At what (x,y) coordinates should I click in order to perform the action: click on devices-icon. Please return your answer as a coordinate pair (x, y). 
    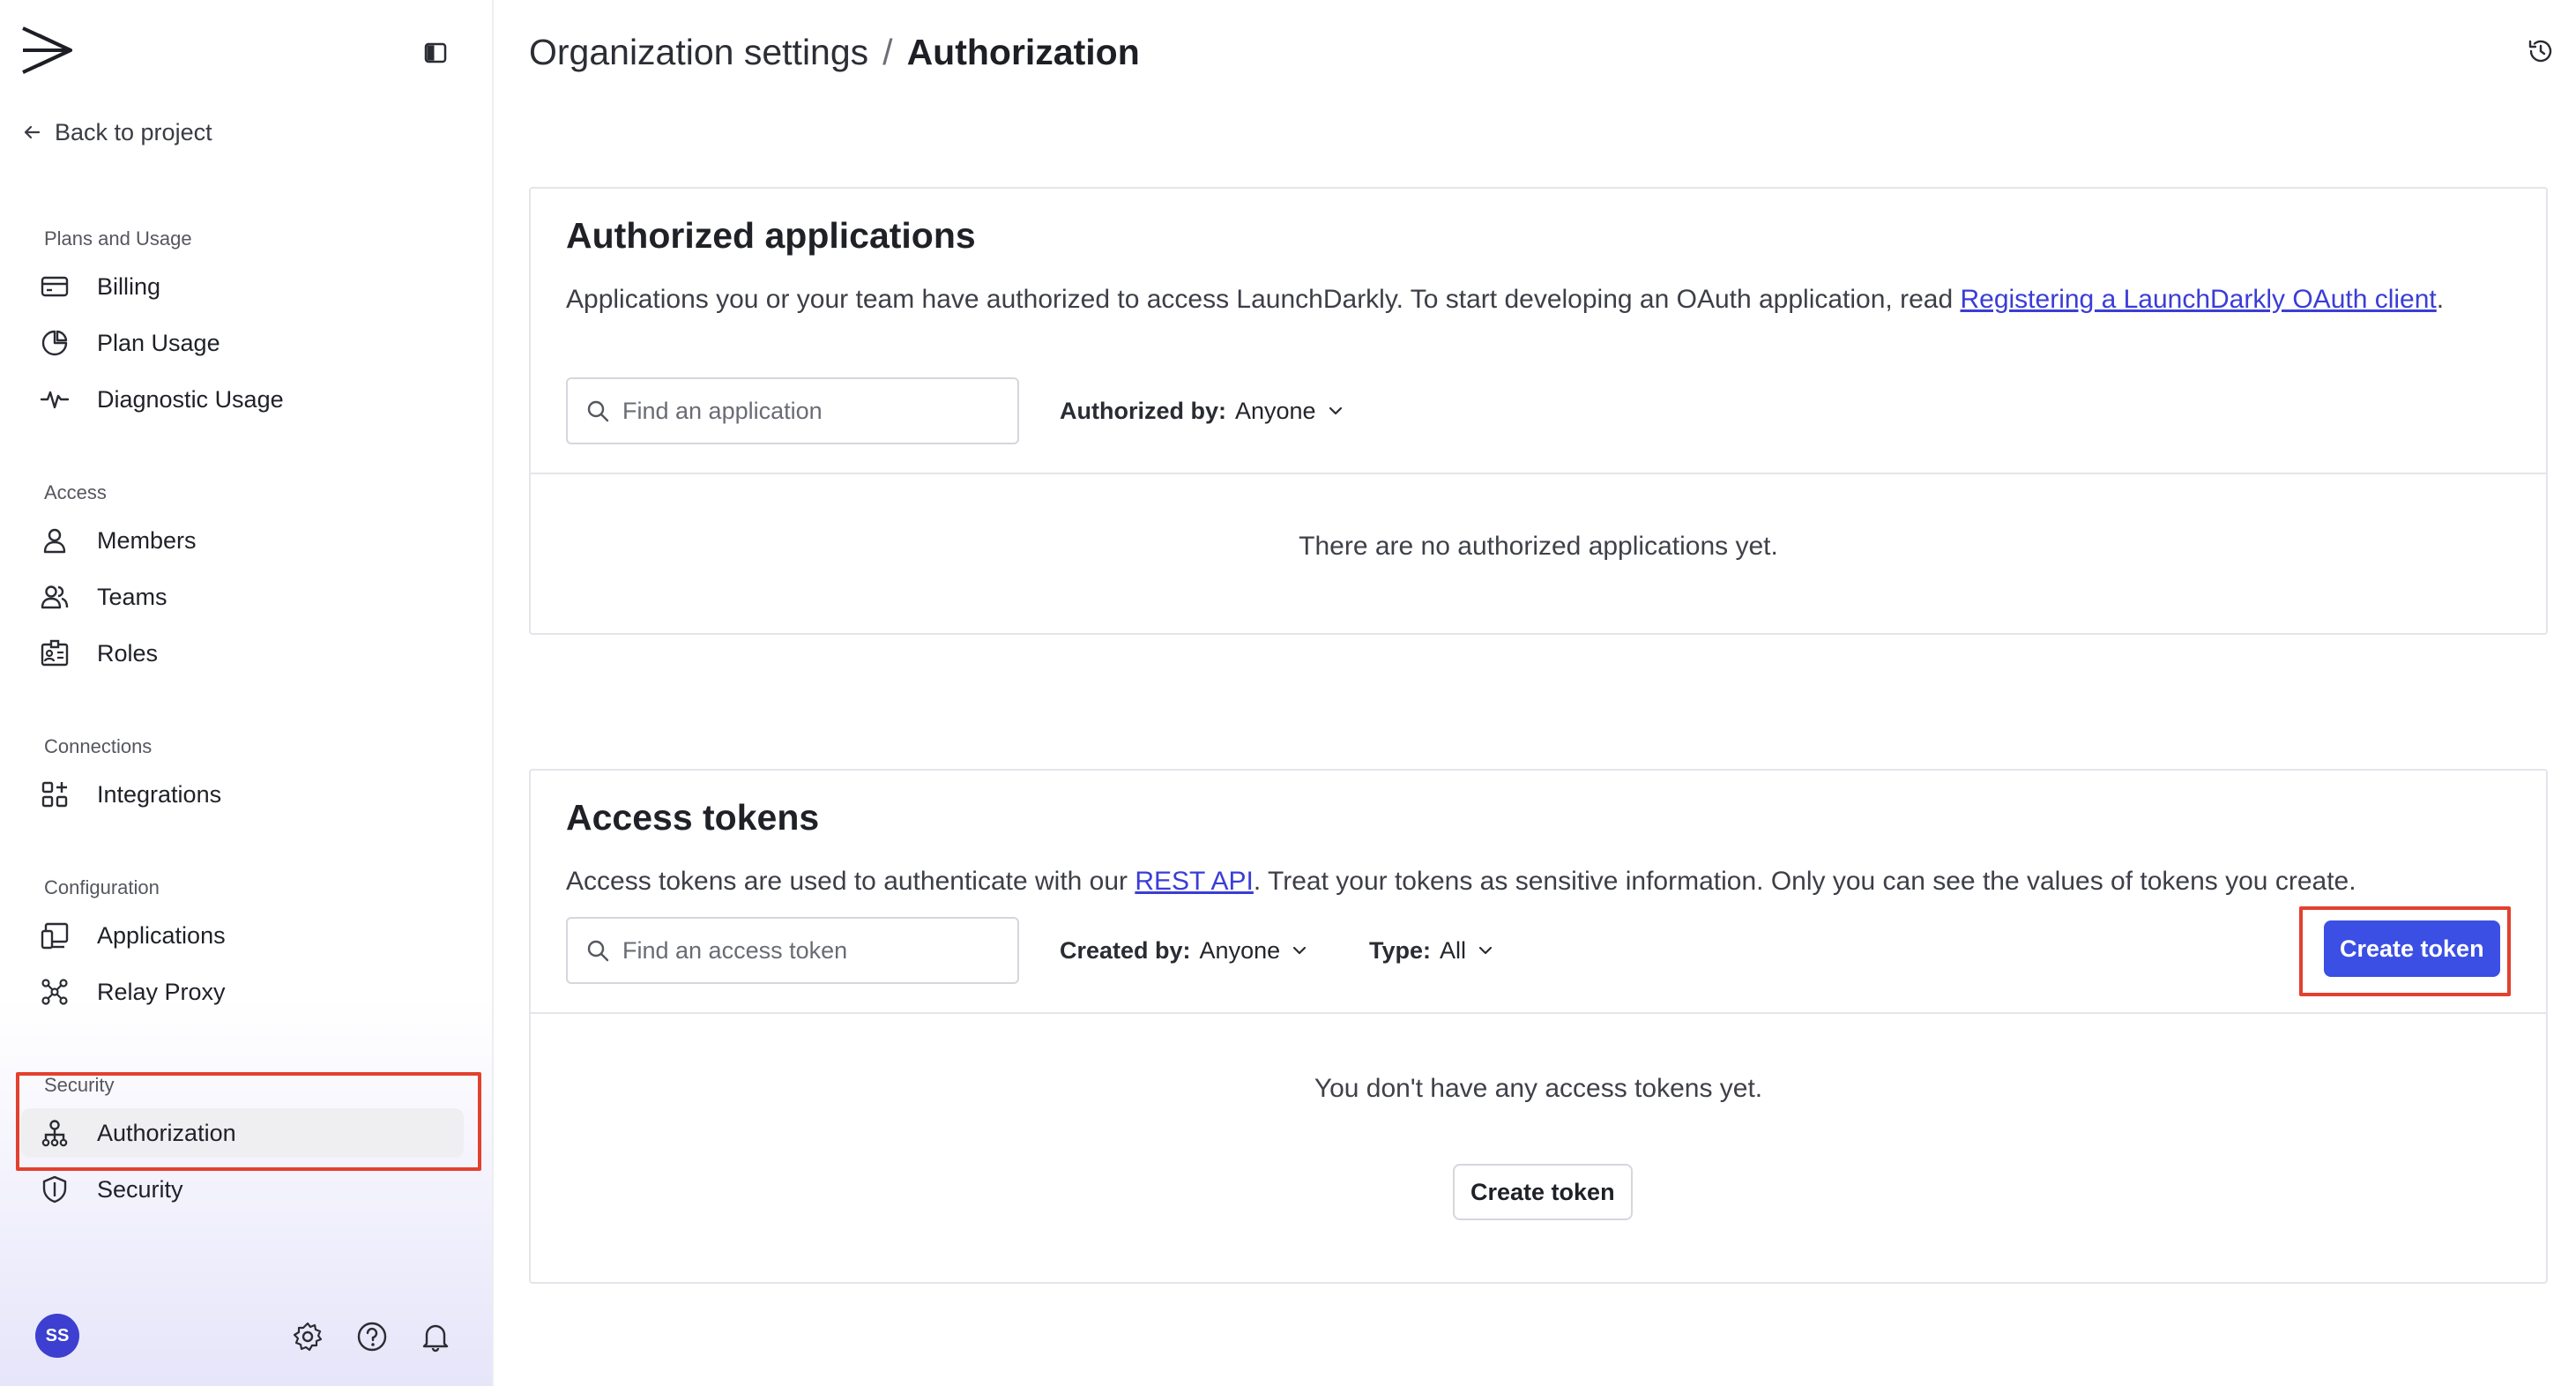
    Looking at the image, I should click on (55, 935).